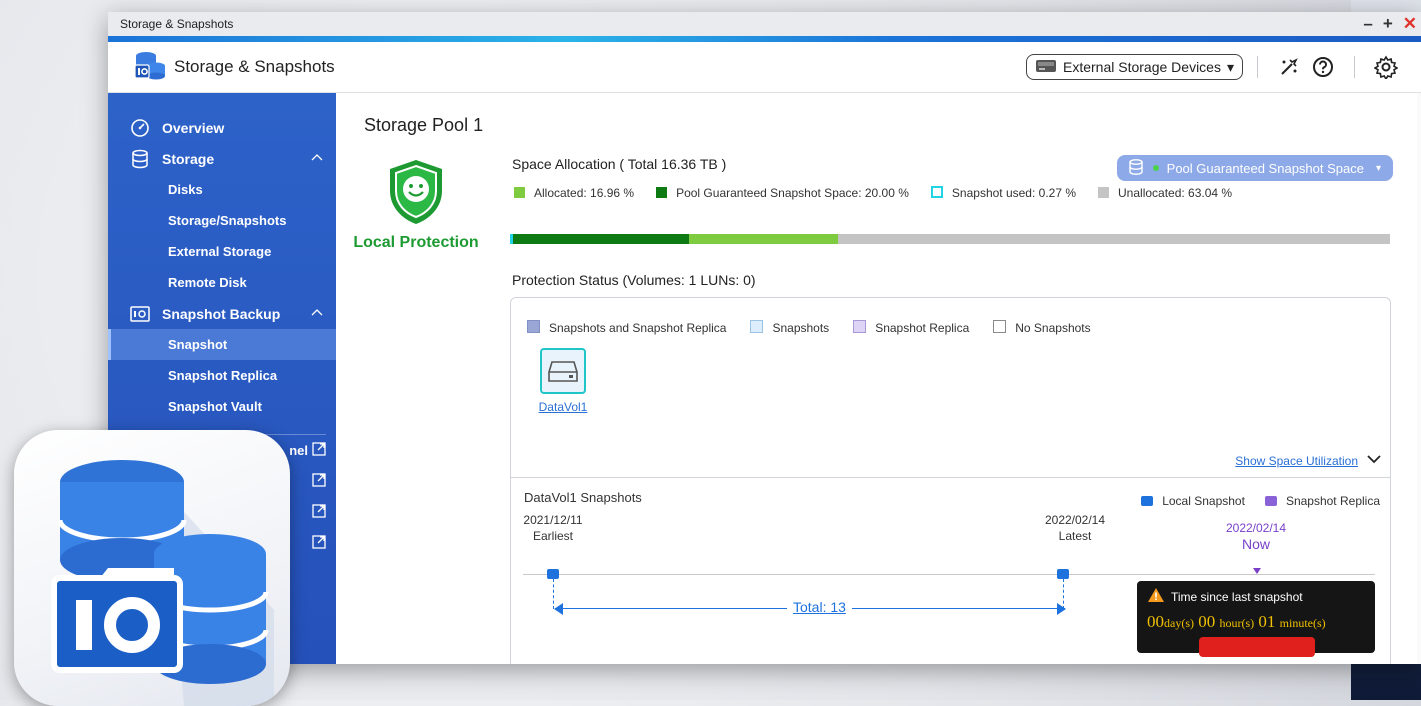 The width and height of the screenshot is (1421, 706). I want to click on shield-smile-icon, so click(416, 195).